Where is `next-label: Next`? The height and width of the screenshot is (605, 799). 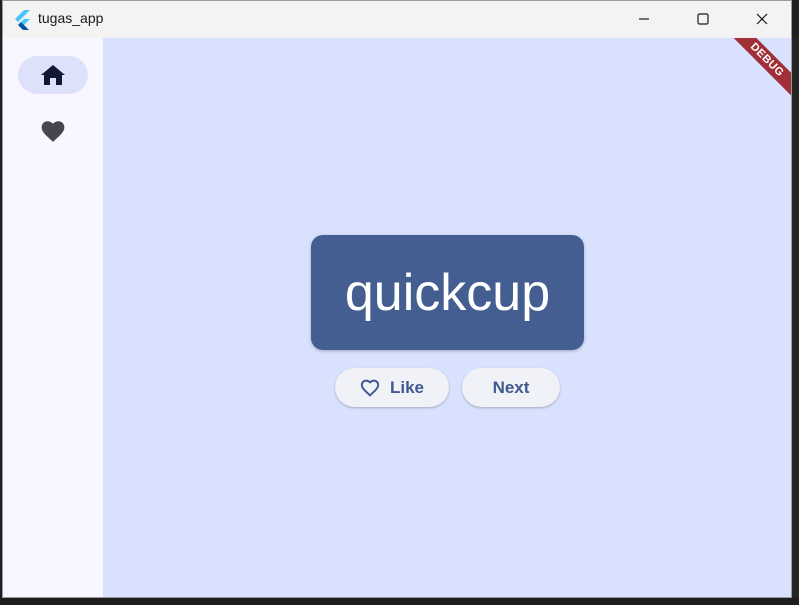
next-label: Next is located at coordinates (511, 387).